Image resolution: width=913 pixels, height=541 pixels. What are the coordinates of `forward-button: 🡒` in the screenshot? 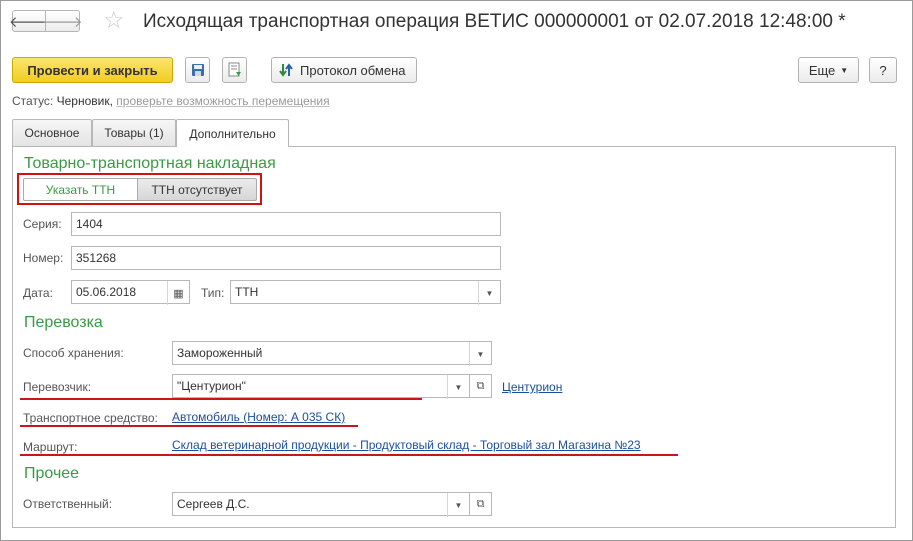 It's located at (62, 21).